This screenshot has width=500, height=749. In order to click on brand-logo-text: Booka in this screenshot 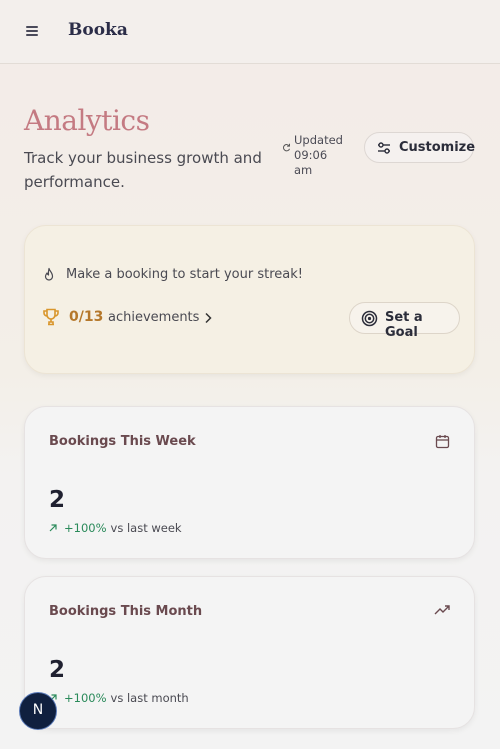, I will do `click(98, 30)`.